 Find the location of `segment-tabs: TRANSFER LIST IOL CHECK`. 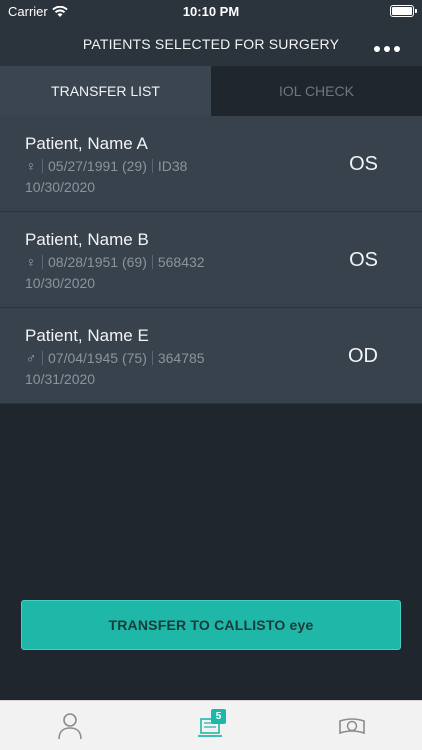

segment-tabs: TRANSFER LIST IOL CHECK is located at coordinates (211, 91).